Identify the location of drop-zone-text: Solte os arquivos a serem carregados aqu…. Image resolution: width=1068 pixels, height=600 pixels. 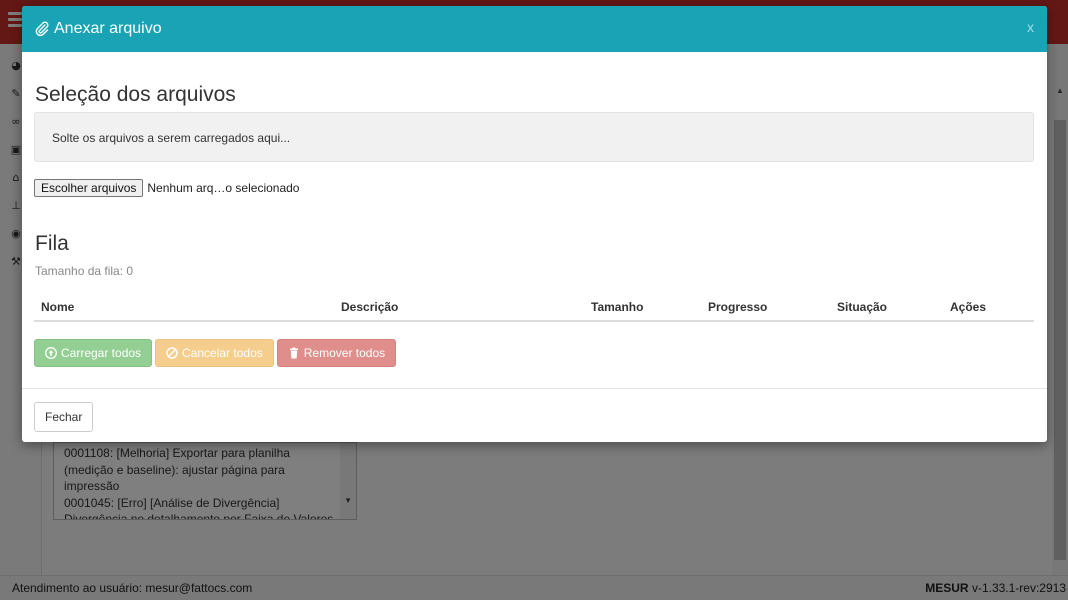
(171, 138).